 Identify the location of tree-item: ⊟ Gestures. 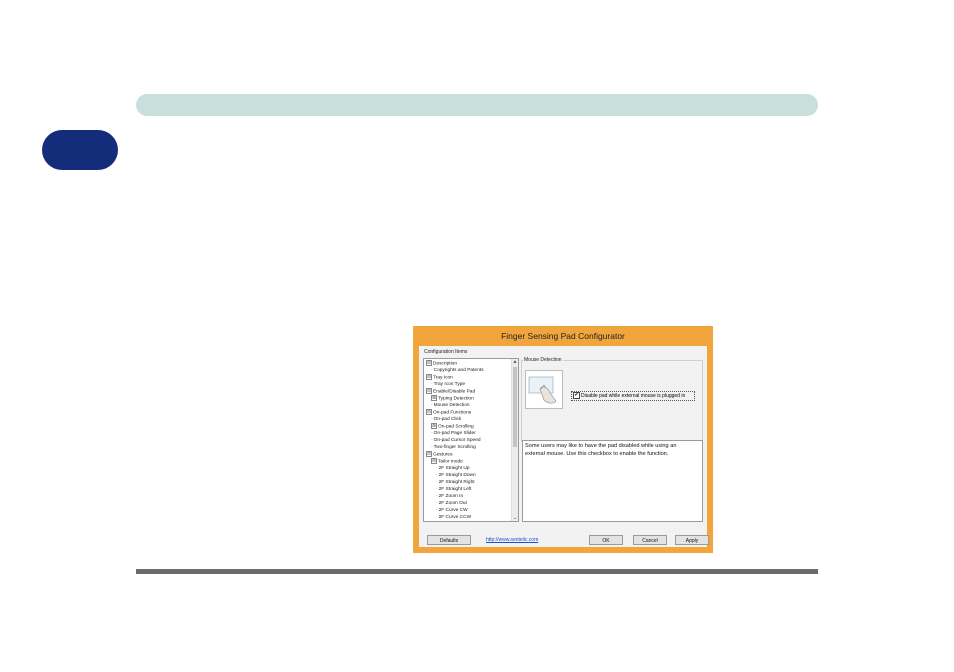
(468, 454).